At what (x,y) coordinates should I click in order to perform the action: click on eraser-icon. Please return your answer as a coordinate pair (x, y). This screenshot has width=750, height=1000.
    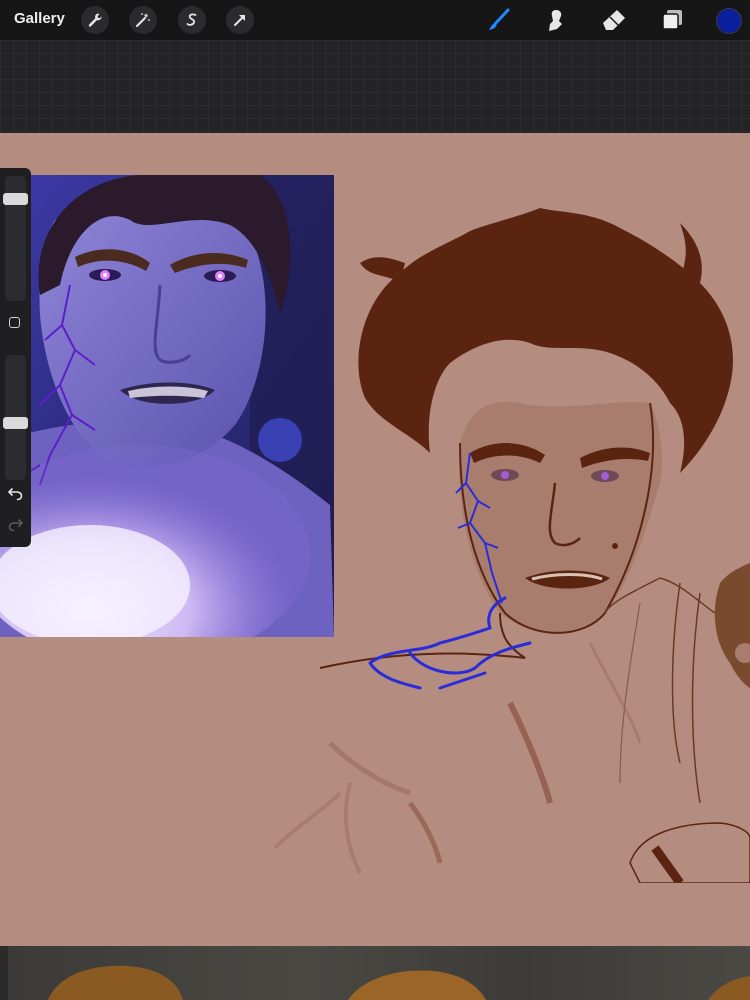
    Looking at the image, I should click on (614, 20).